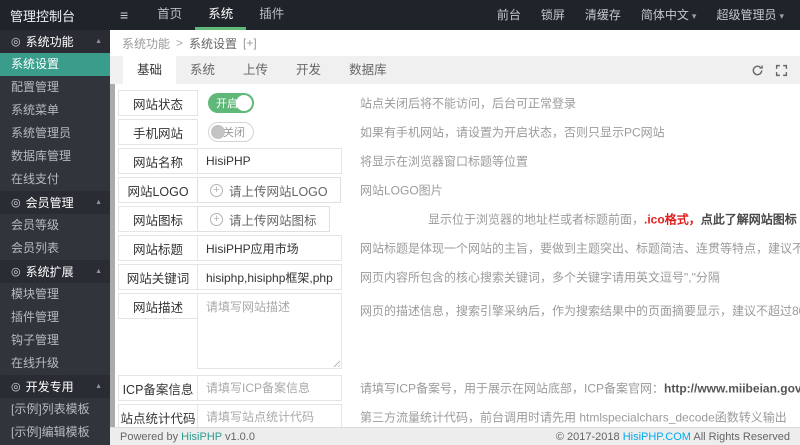 The width and height of the screenshot is (800, 445). Describe the element at coordinates (146, 43) in the screenshot. I see `breadcrumb-level1: 系统功能` at that location.